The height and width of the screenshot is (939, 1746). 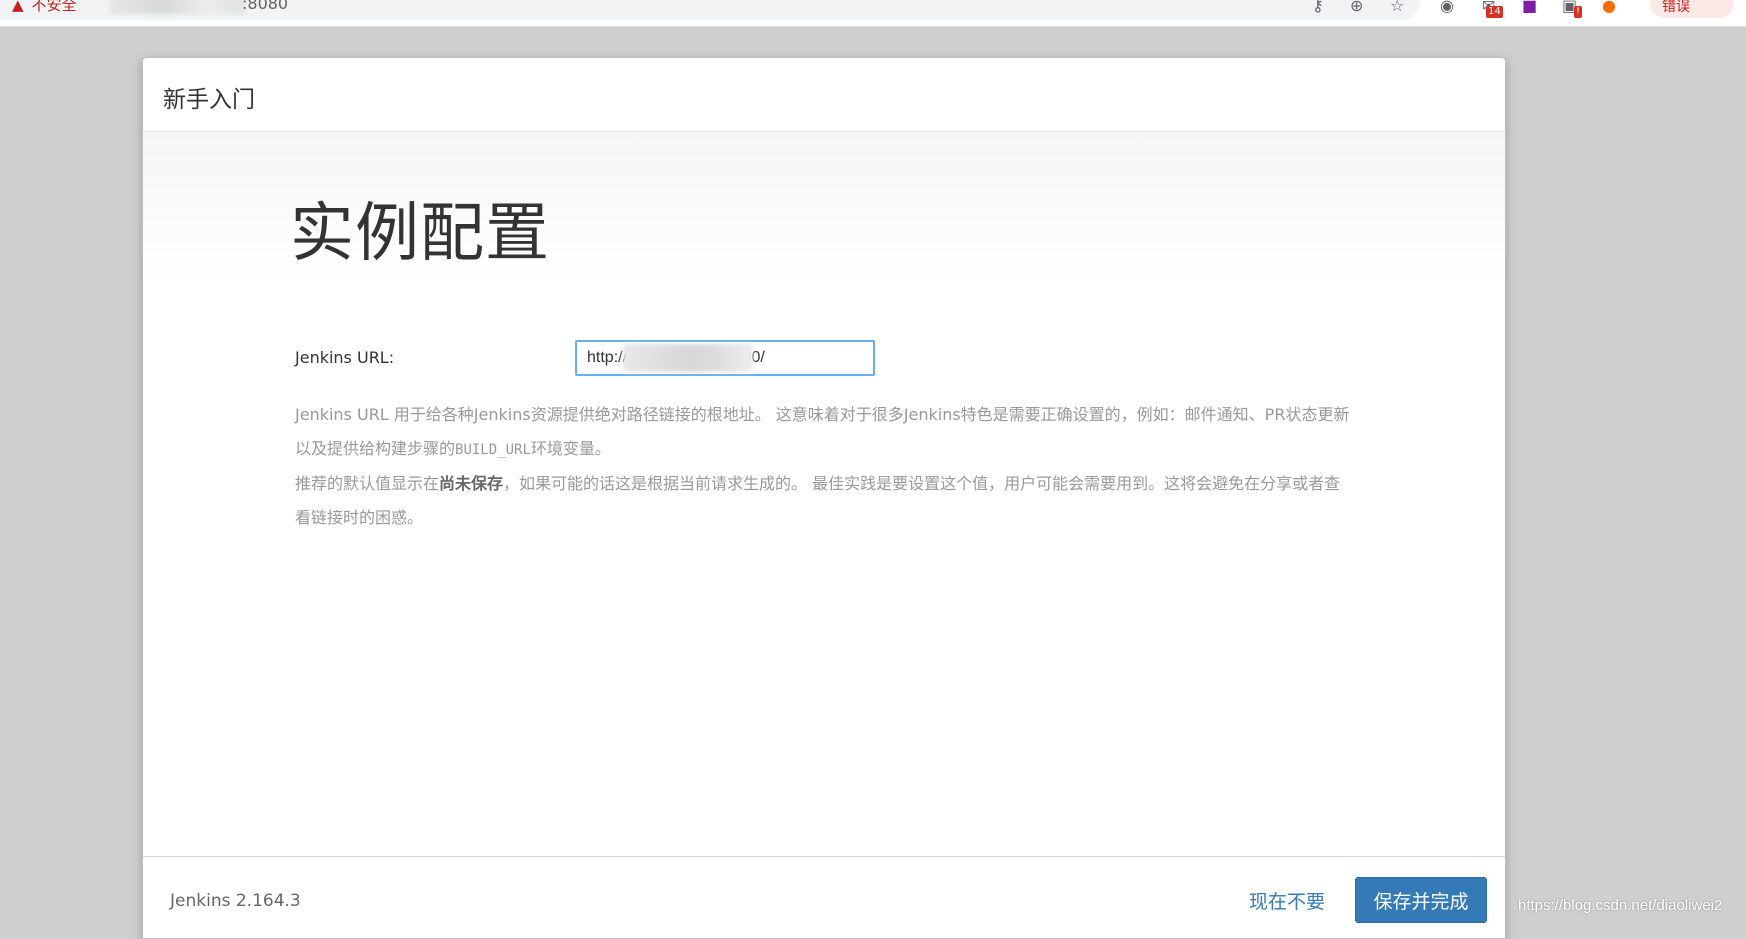 What do you see at coordinates (1356, 7) in the screenshot?
I see `zoom-icon: ⊕` at bounding box center [1356, 7].